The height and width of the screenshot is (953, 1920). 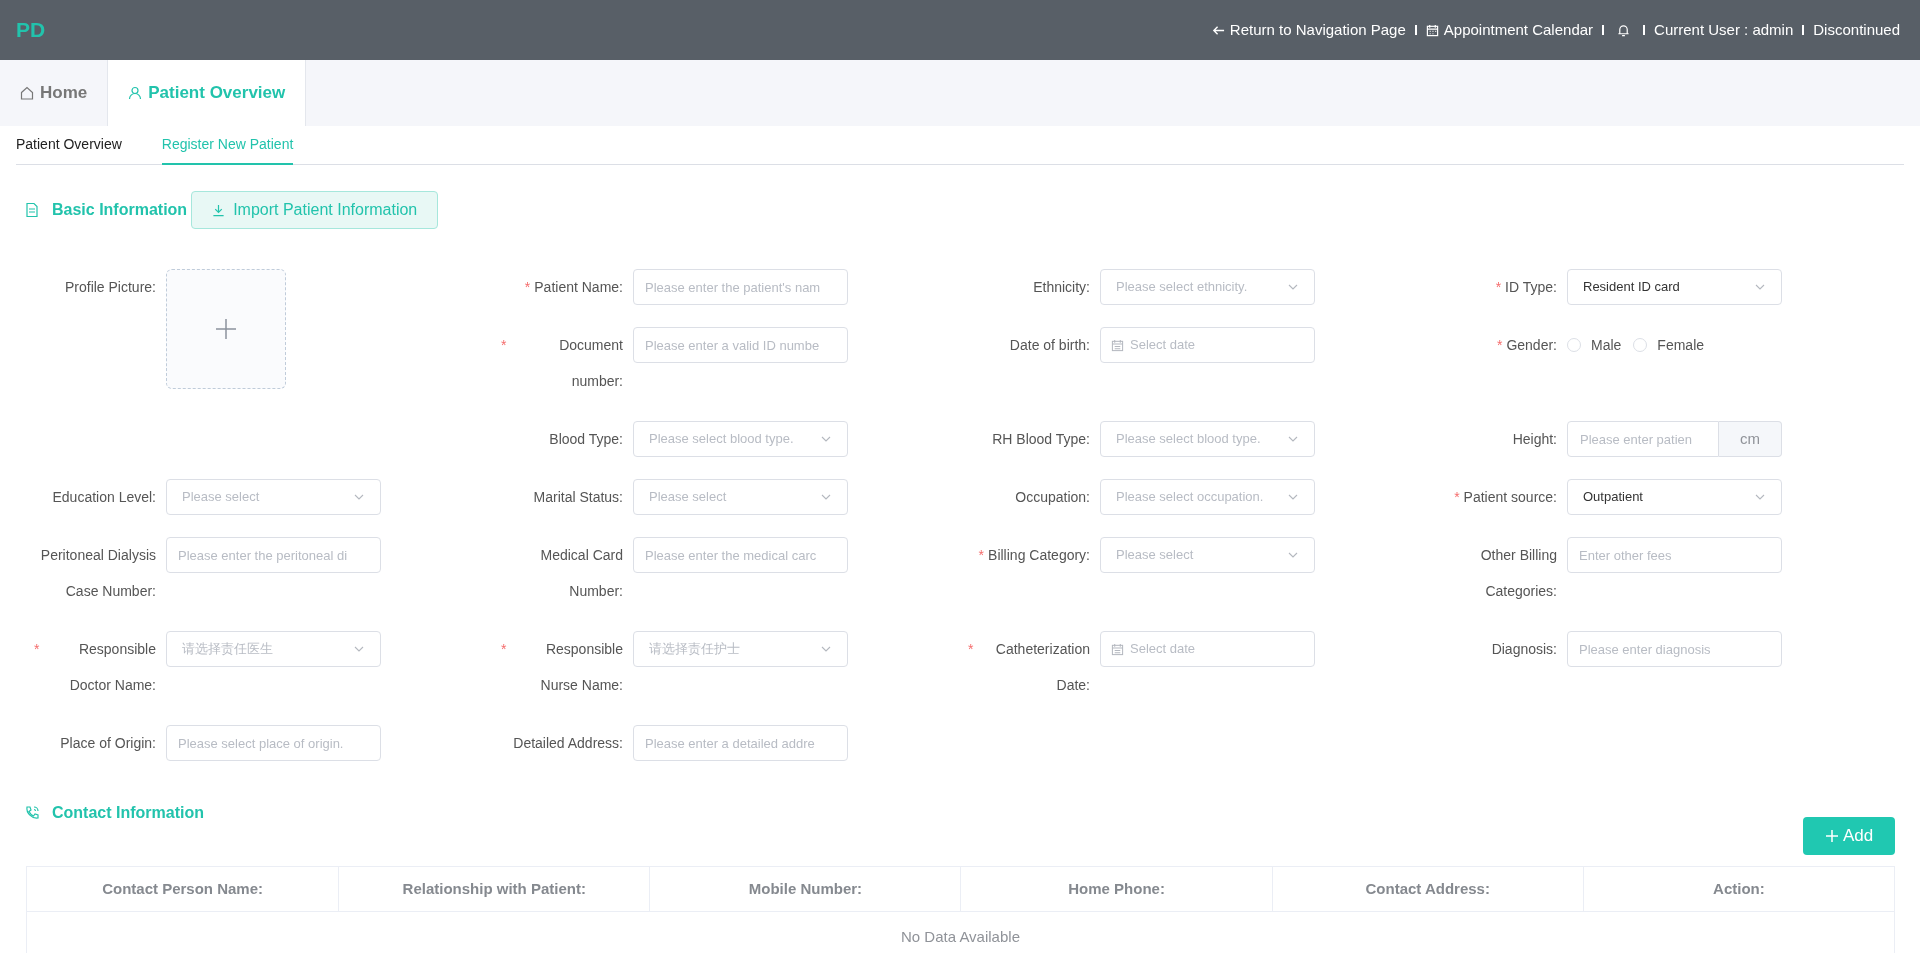 What do you see at coordinates (1039, 555) in the screenshot?
I see `field-label: Billing Category:` at bounding box center [1039, 555].